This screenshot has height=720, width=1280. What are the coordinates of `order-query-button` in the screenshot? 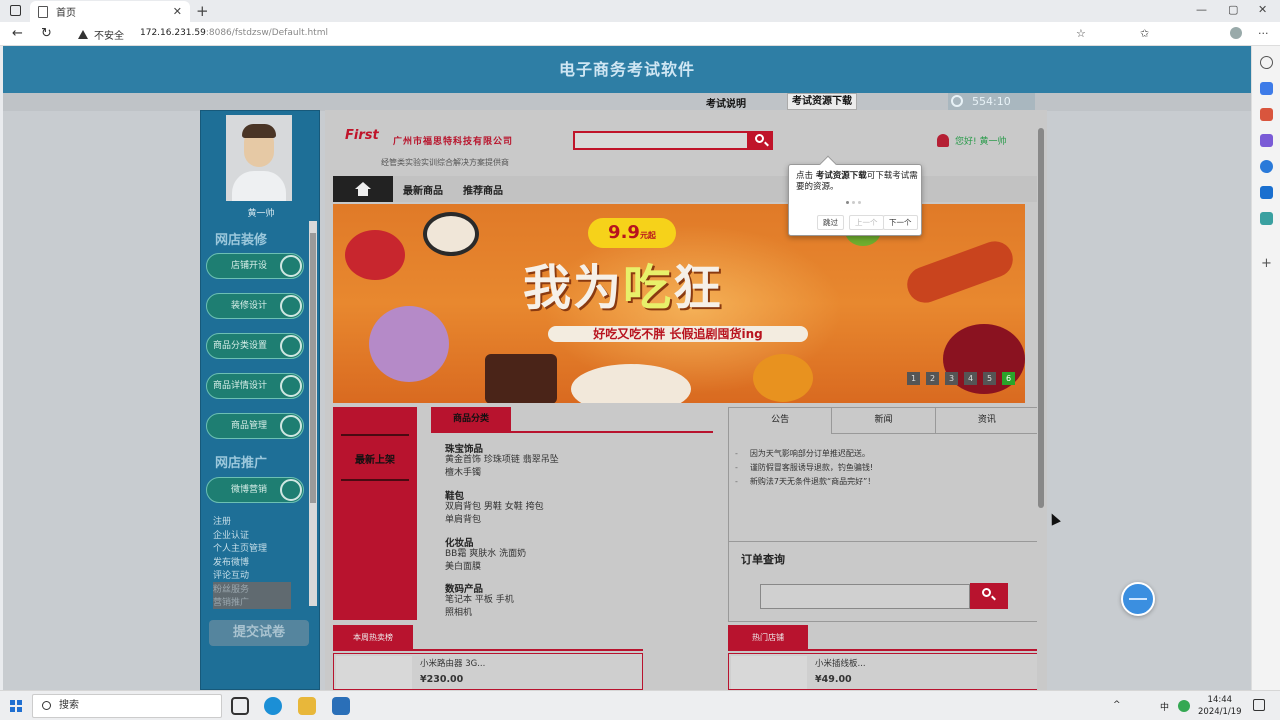 It's located at (989, 596).